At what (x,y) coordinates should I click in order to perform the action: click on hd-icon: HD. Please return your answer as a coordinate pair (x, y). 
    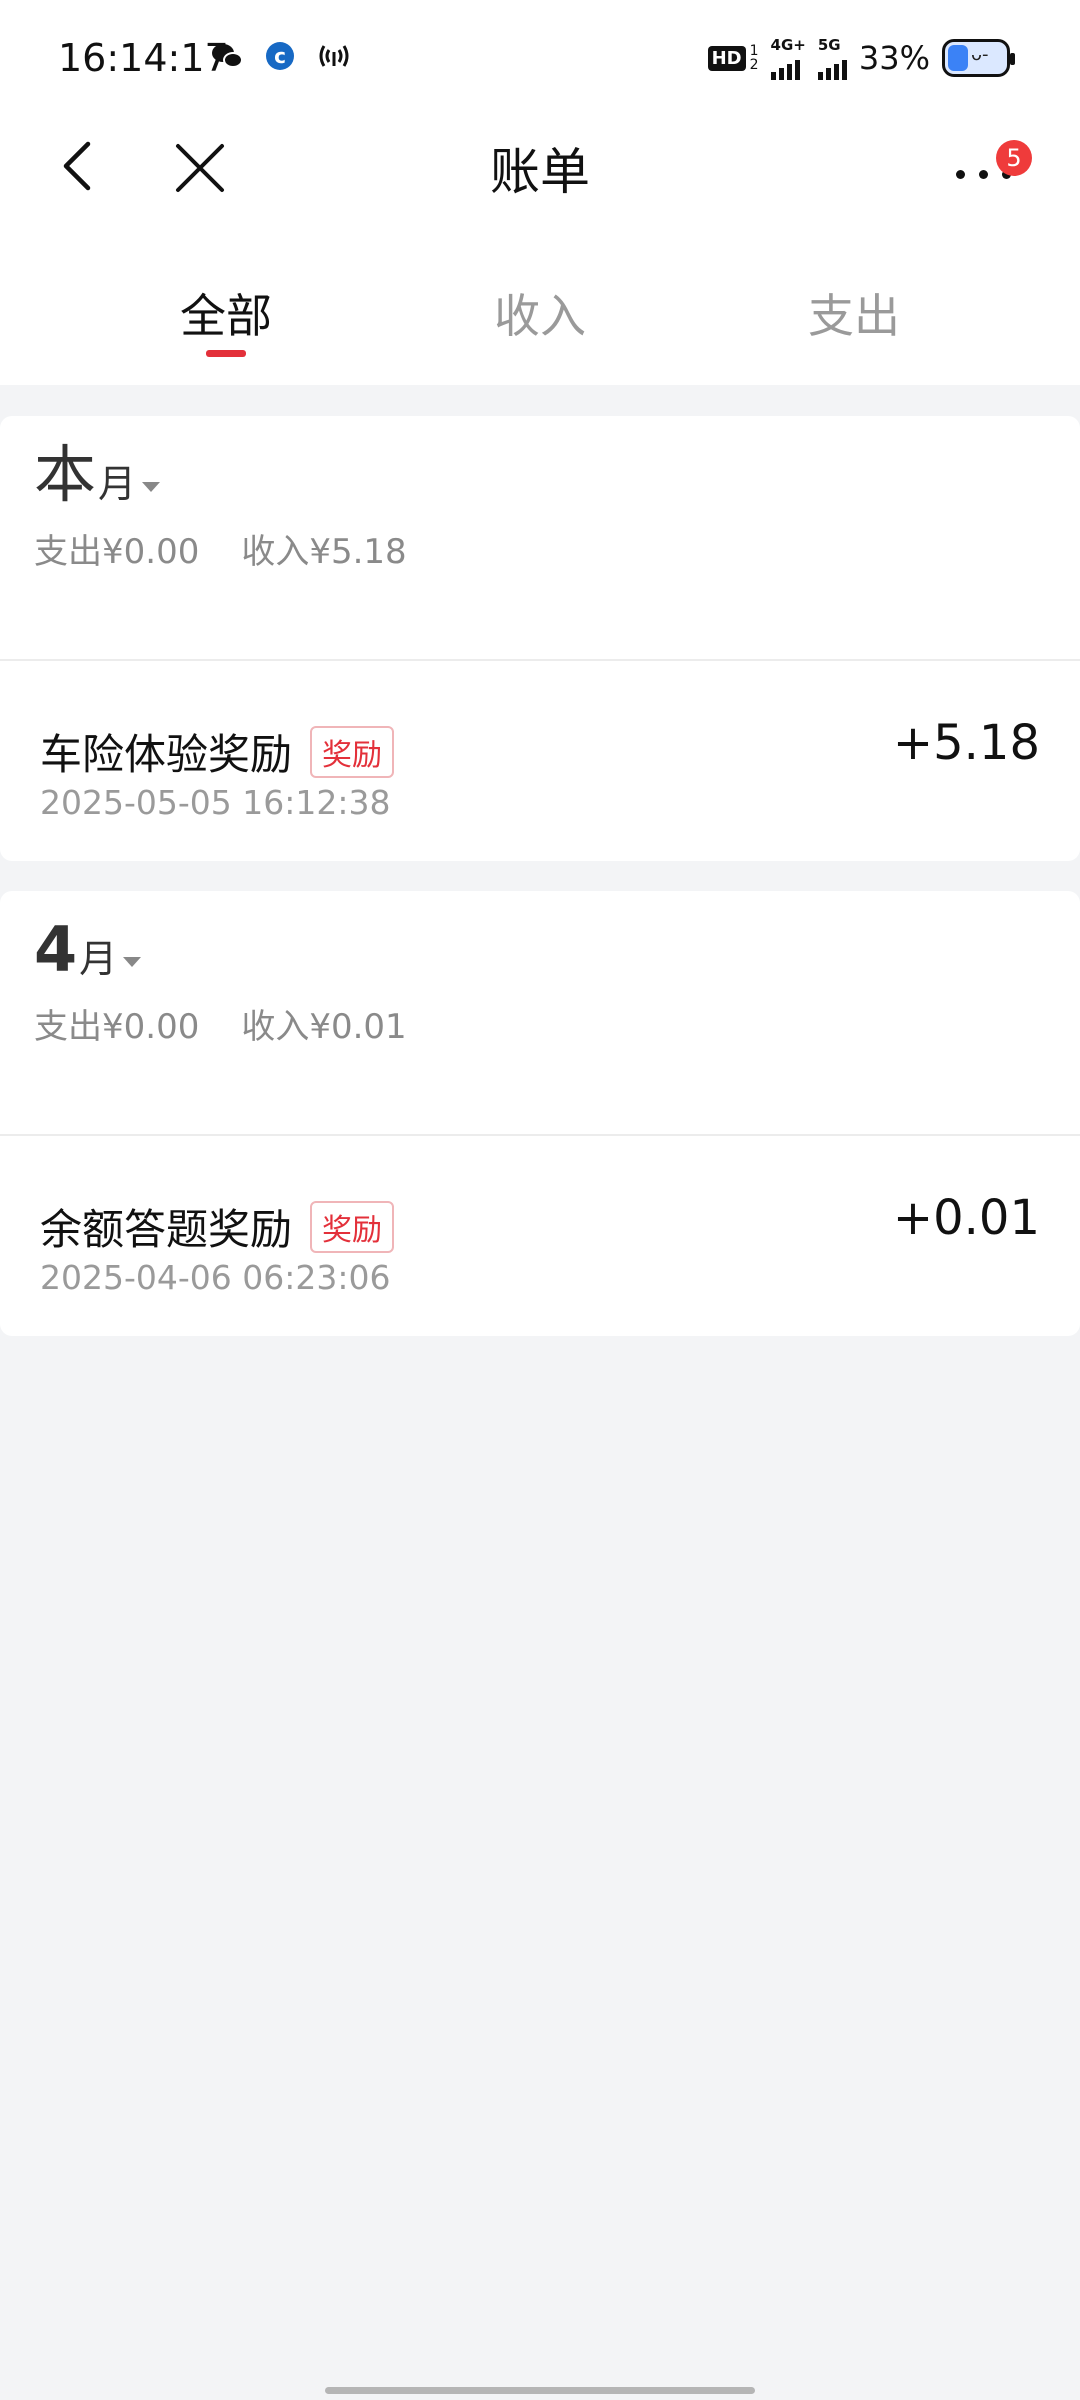
    Looking at the image, I should click on (726, 58).